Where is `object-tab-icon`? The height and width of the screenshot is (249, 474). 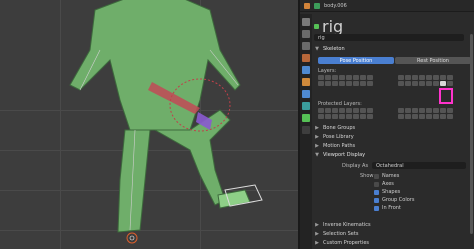 object-tab-icon is located at coordinates (306, 82).